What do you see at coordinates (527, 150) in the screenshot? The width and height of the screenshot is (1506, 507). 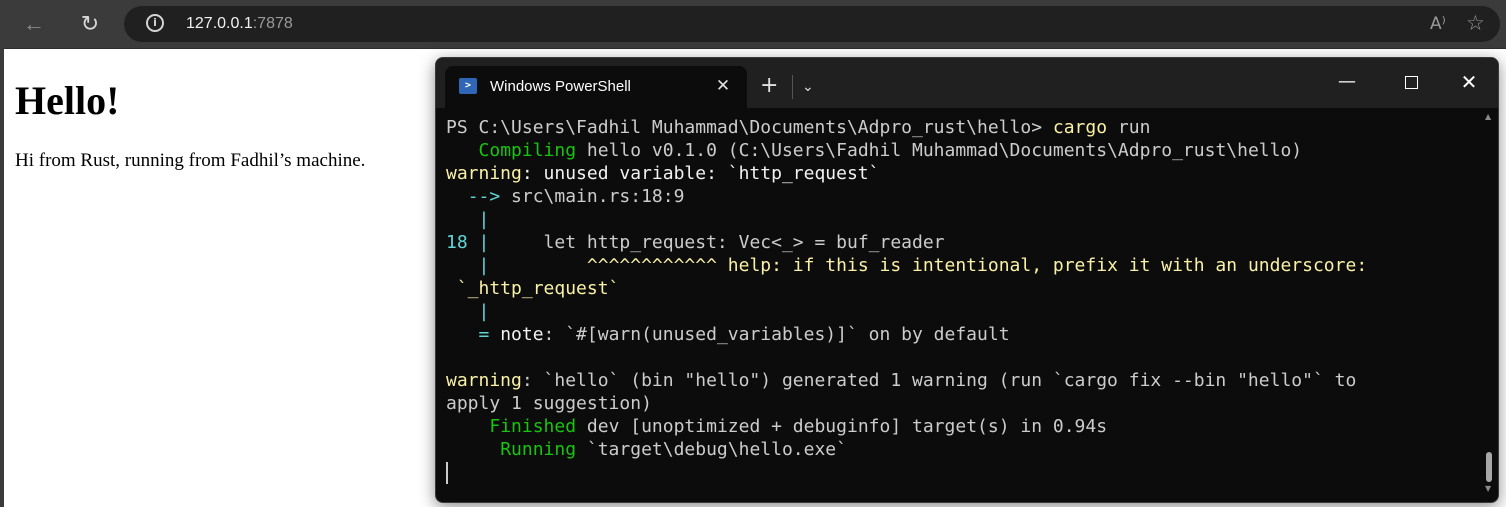 I see `terminal-text: Compiling` at bounding box center [527, 150].